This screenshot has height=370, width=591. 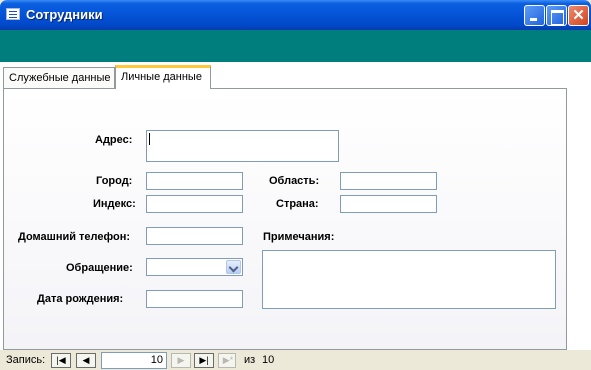 What do you see at coordinates (114, 140) in the screenshot?
I see `address-label: Адрес:` at bounding box center [114, 140].